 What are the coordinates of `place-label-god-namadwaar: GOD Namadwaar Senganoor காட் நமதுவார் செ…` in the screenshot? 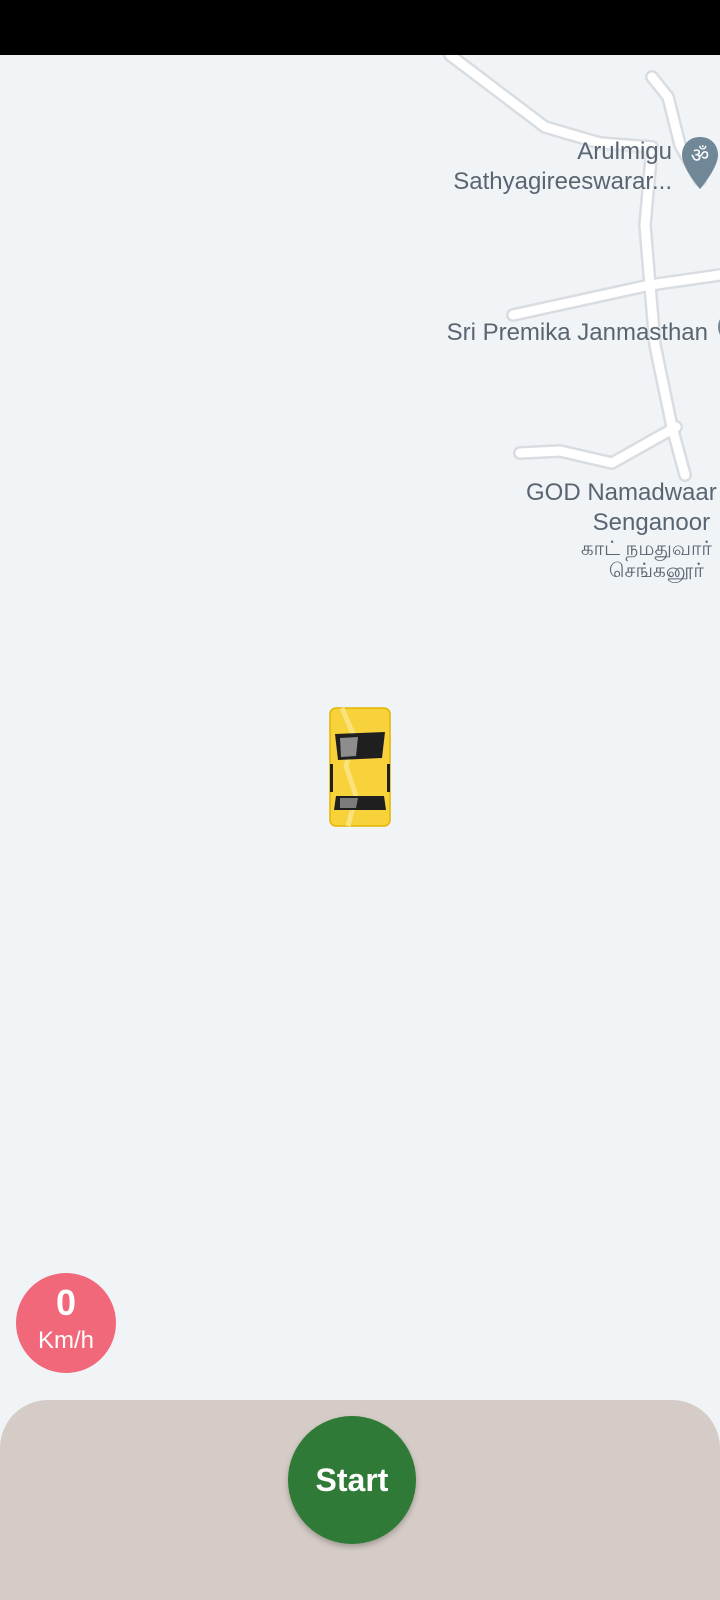 It's located at (621, 530).